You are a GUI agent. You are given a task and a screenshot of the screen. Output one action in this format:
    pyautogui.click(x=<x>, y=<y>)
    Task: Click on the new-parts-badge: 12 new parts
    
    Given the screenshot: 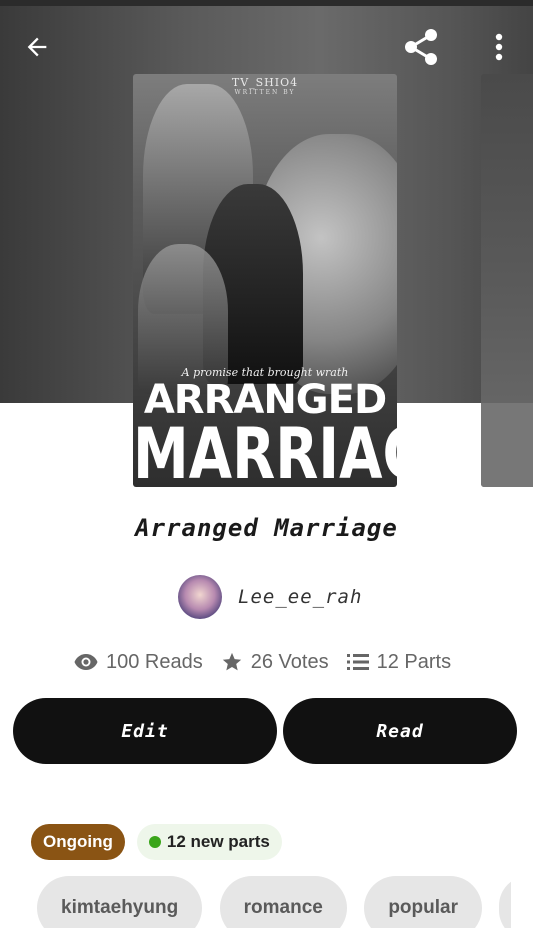 What is the action you would take?
    pyautogui.click(x=209, y=842)
    